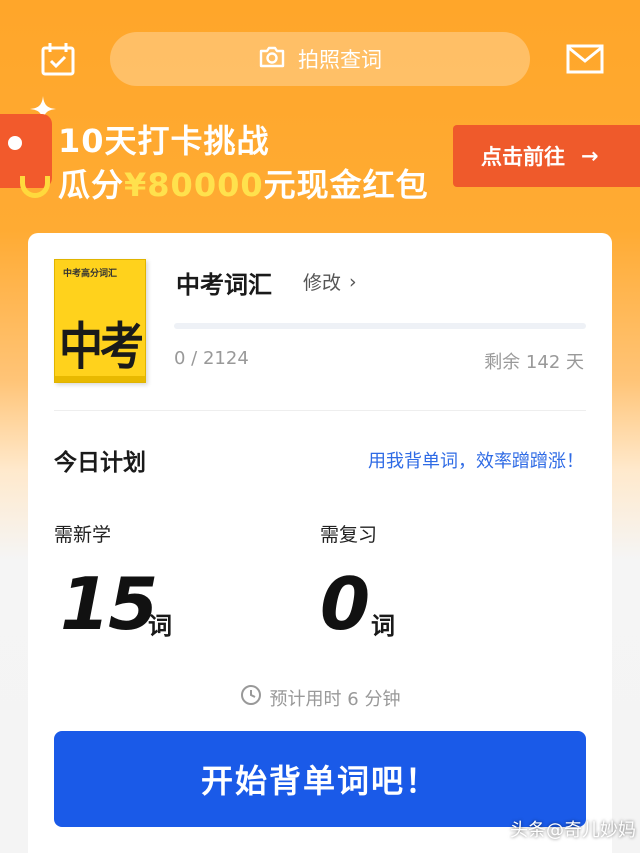 The width and height of the screenshot is (640, 853). Describe the element at coordinates (35, 187) in the screenshot. I see `swoosh-decoration` at that location.